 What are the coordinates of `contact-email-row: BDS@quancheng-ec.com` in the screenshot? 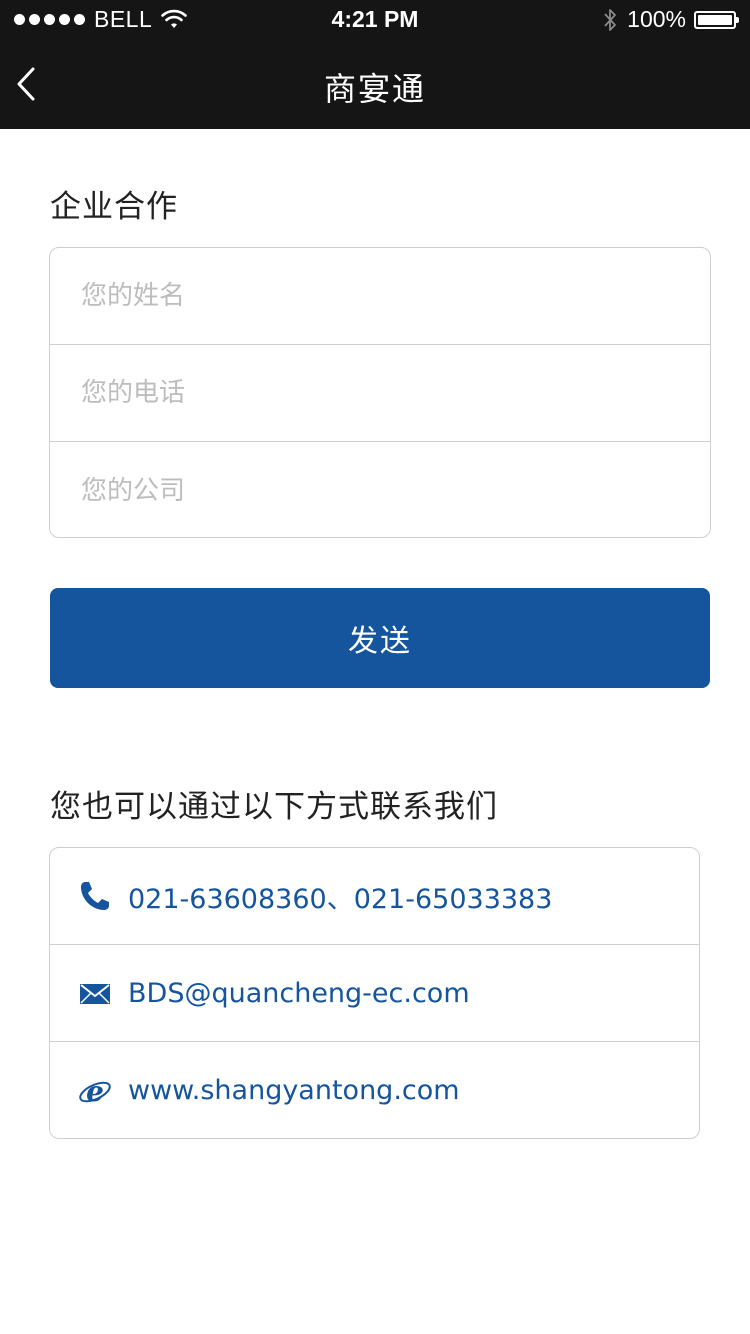 It's located at (374, 993).